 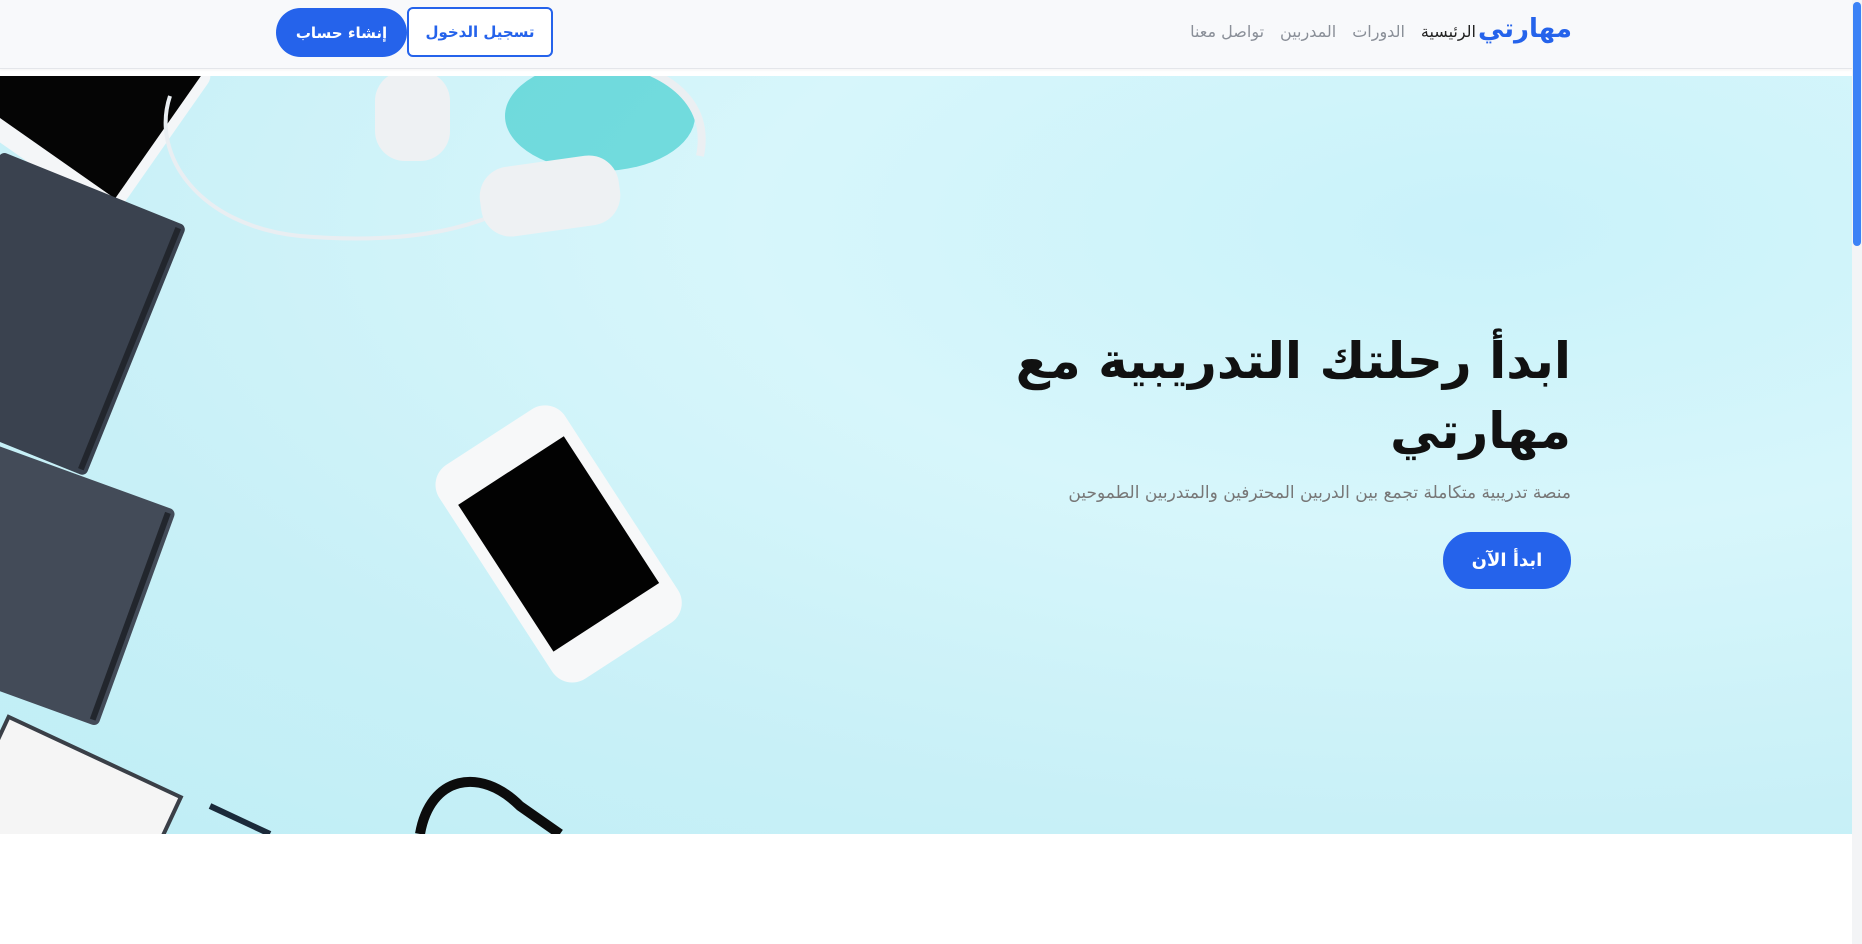 What do you see at coordinates (434, 158) in the screenshot?
I see `headphones-image` at bounding box center [434, 158].